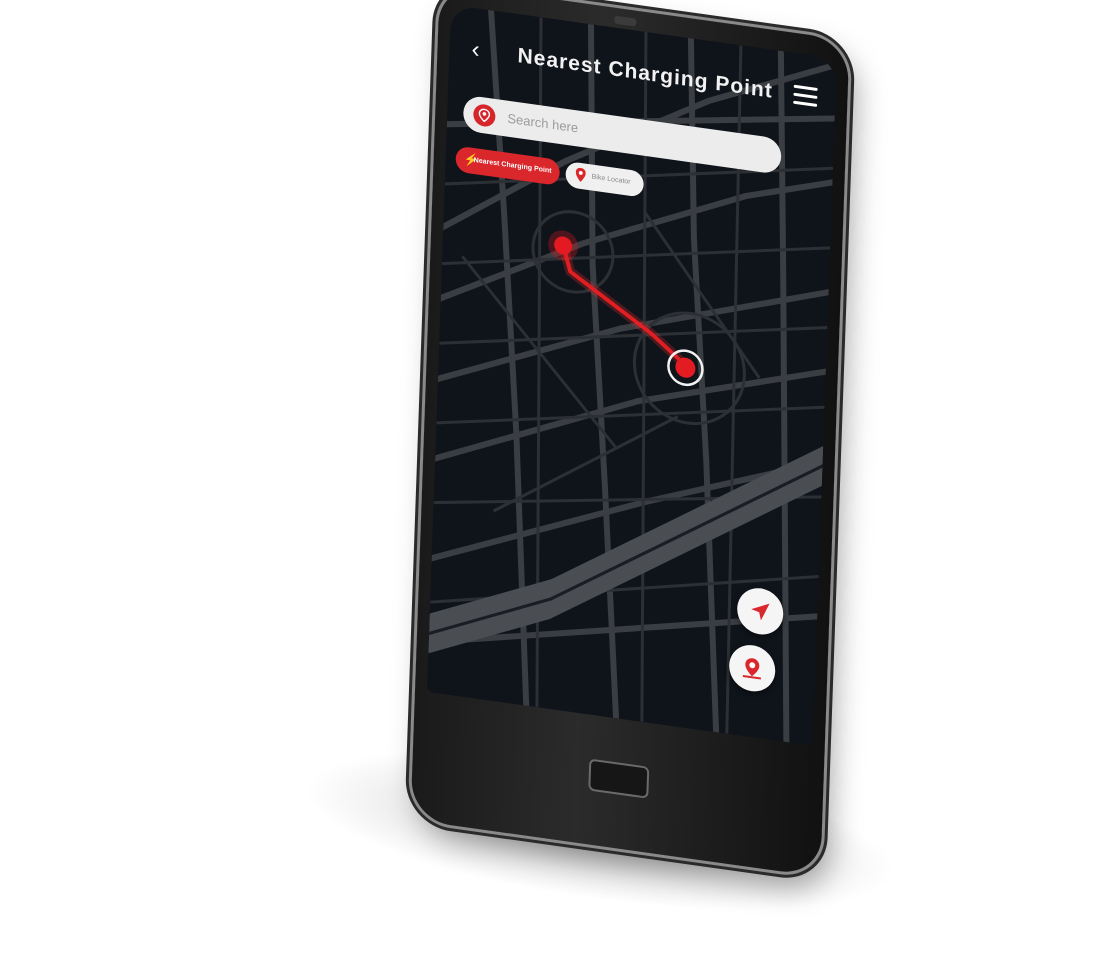  What do you see at coordinates (580, 174) in the screenshot?
I see `map-pin-icon` at bounding box center [580, 174].